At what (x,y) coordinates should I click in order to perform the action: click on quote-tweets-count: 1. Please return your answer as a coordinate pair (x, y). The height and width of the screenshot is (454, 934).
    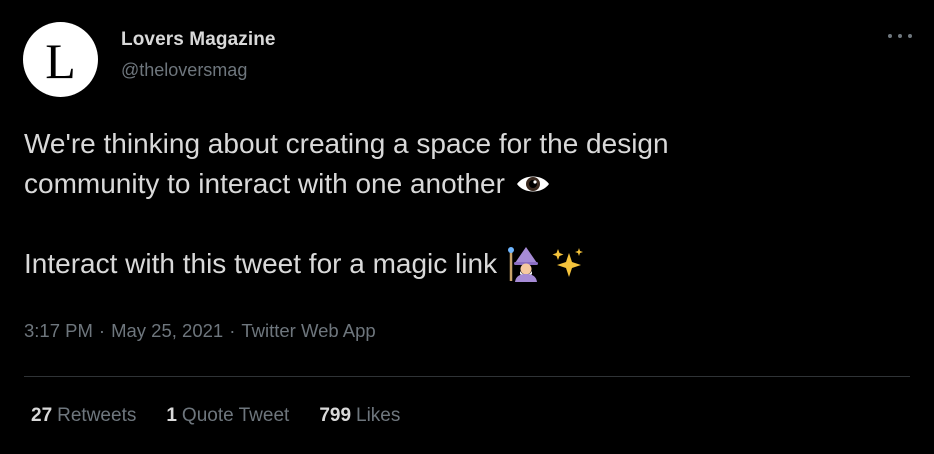
    Looking at the image, I should click on (171, 415).